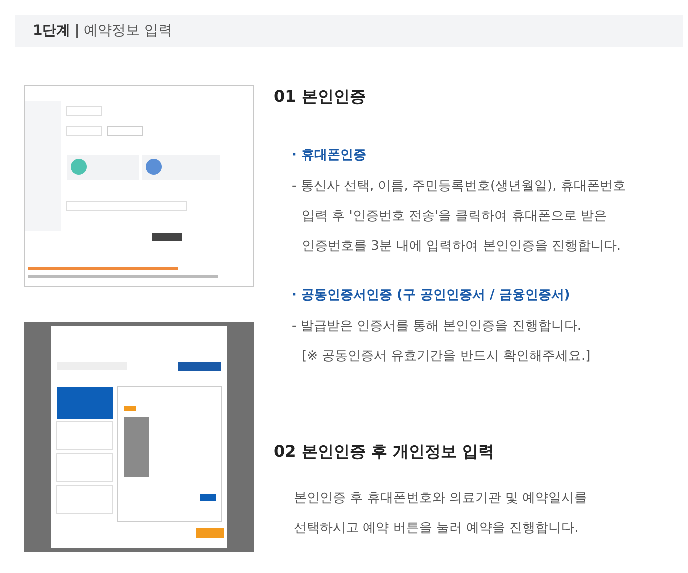  I want to click on step-label: 1단계, so click(52, 31).